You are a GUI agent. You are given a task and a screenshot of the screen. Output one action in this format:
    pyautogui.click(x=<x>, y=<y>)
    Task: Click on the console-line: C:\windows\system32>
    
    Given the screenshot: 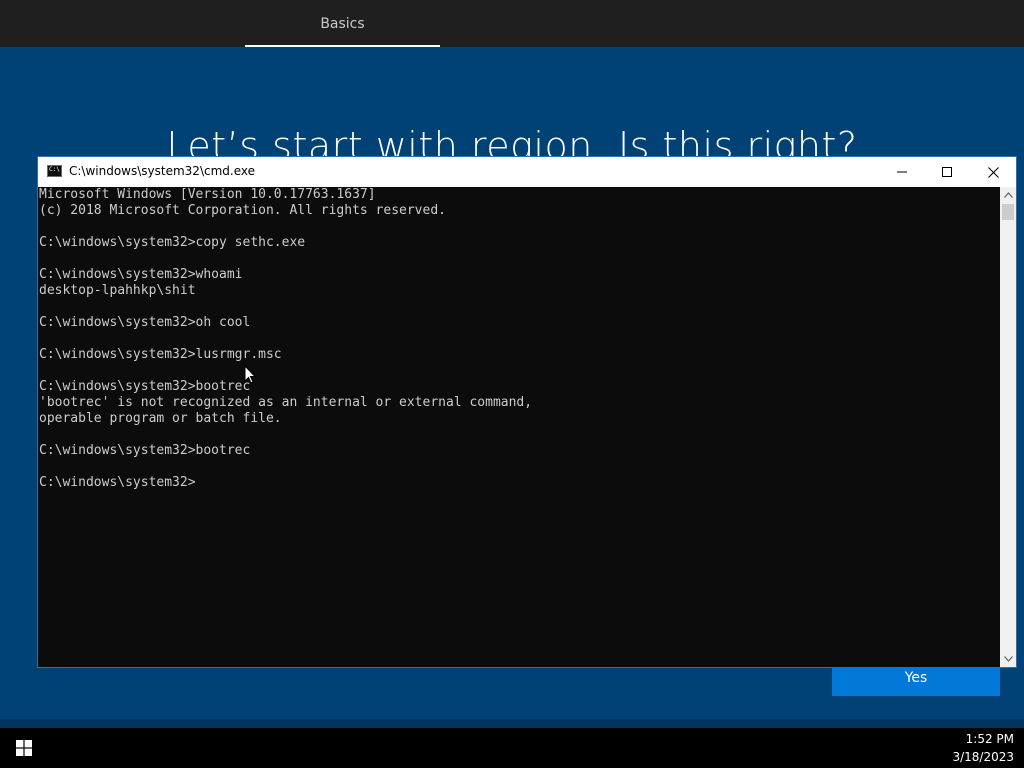 What is the action you would take?
    pyautogui.click(x=117, y=482)
    